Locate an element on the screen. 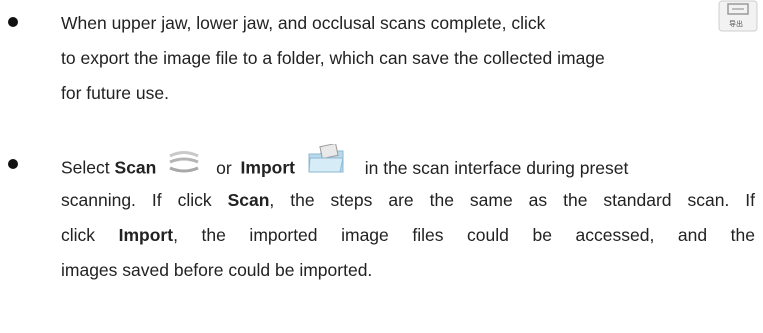 The width and height of the screenshot is (763, 333). export-description-end: for future use. is located at coordinates (115, 93).